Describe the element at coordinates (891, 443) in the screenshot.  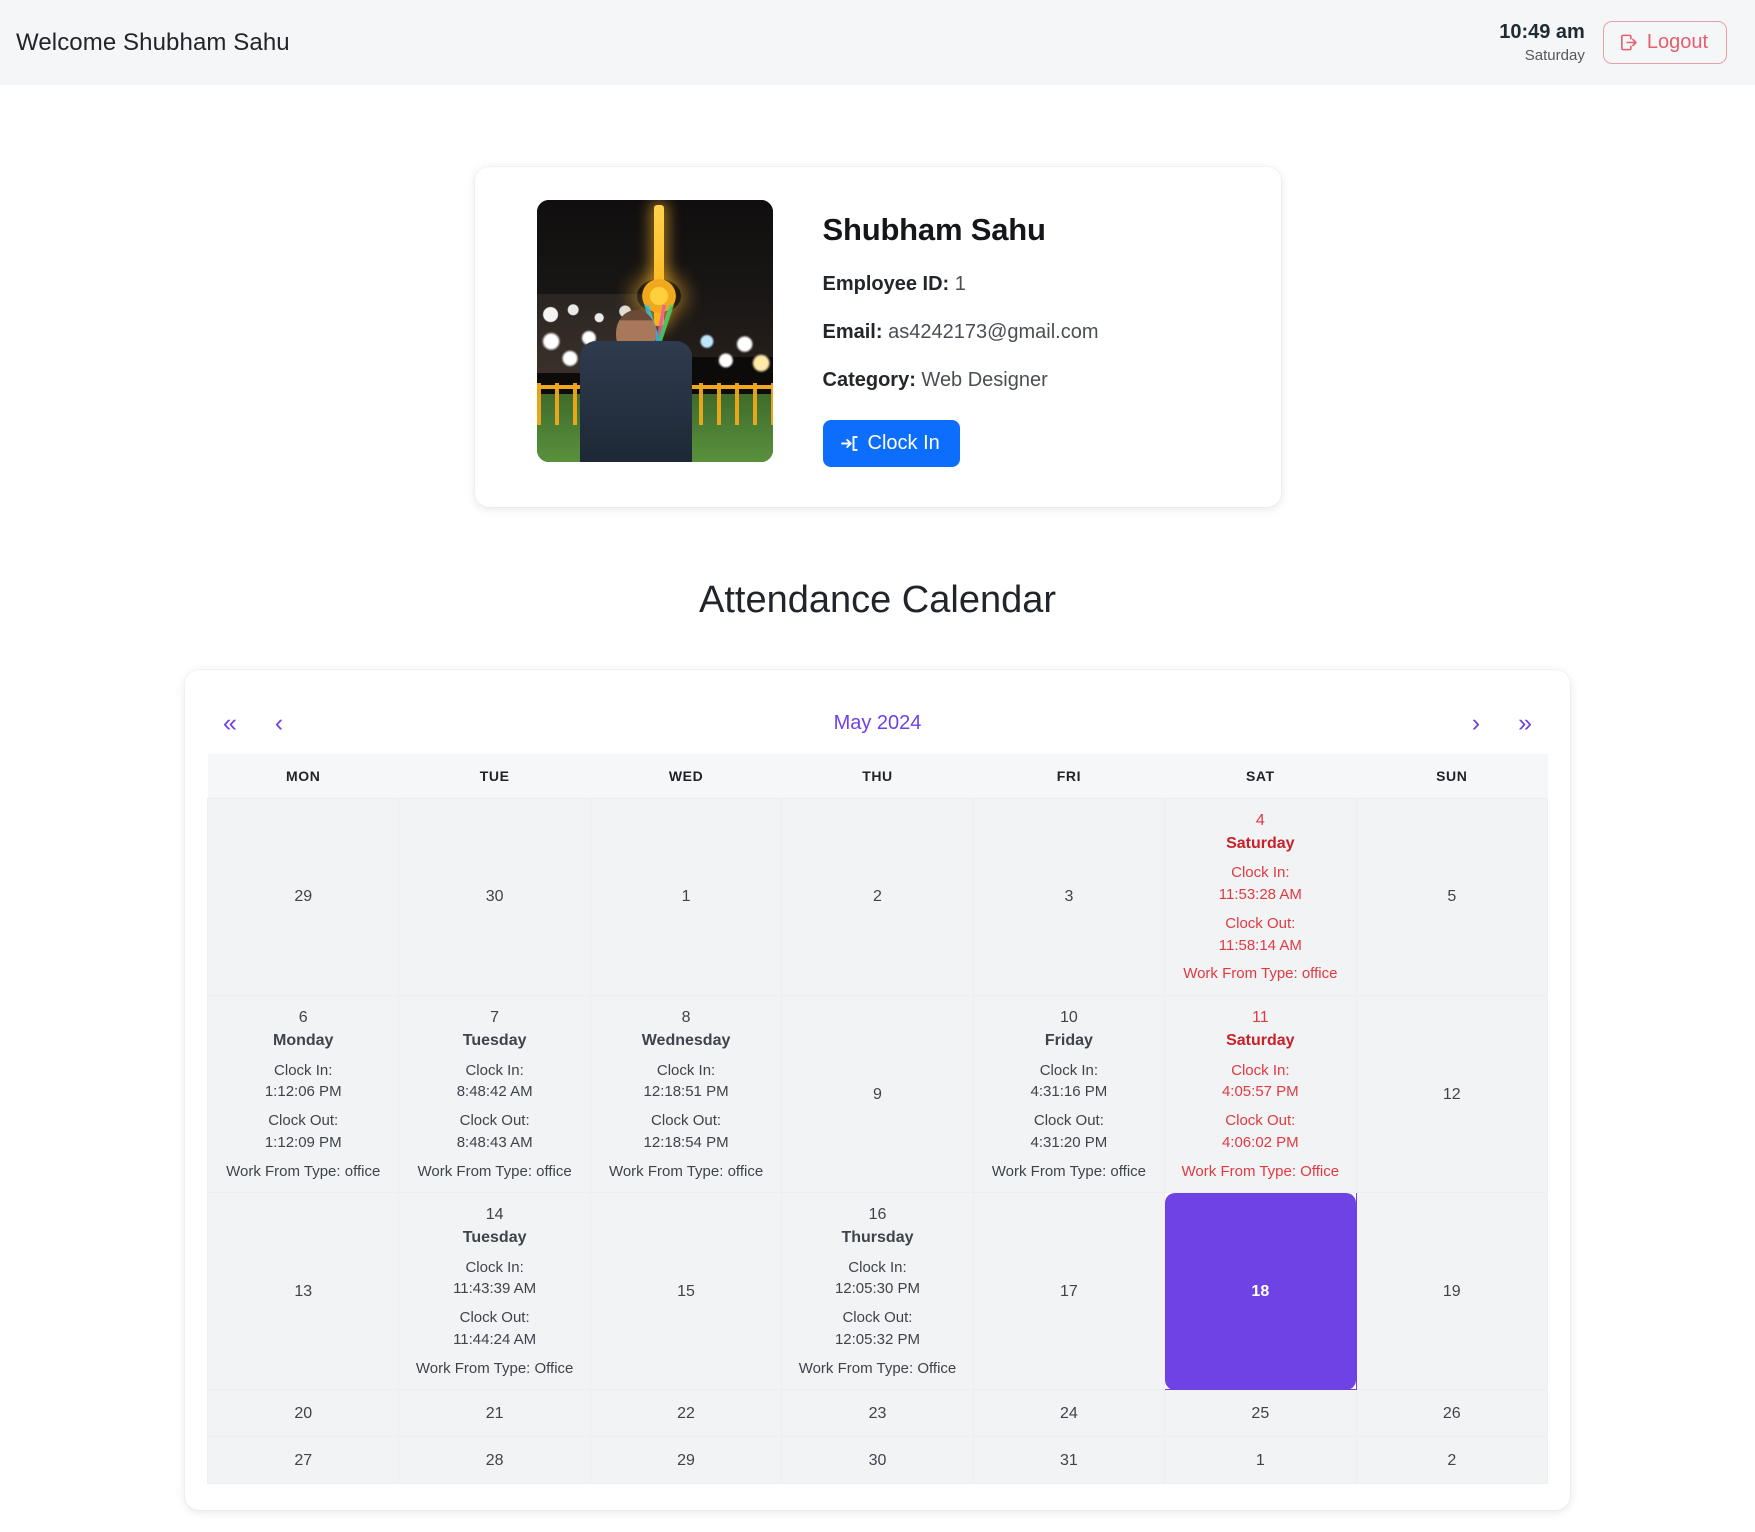
I see `clock-in-button: Clock In` at that location.